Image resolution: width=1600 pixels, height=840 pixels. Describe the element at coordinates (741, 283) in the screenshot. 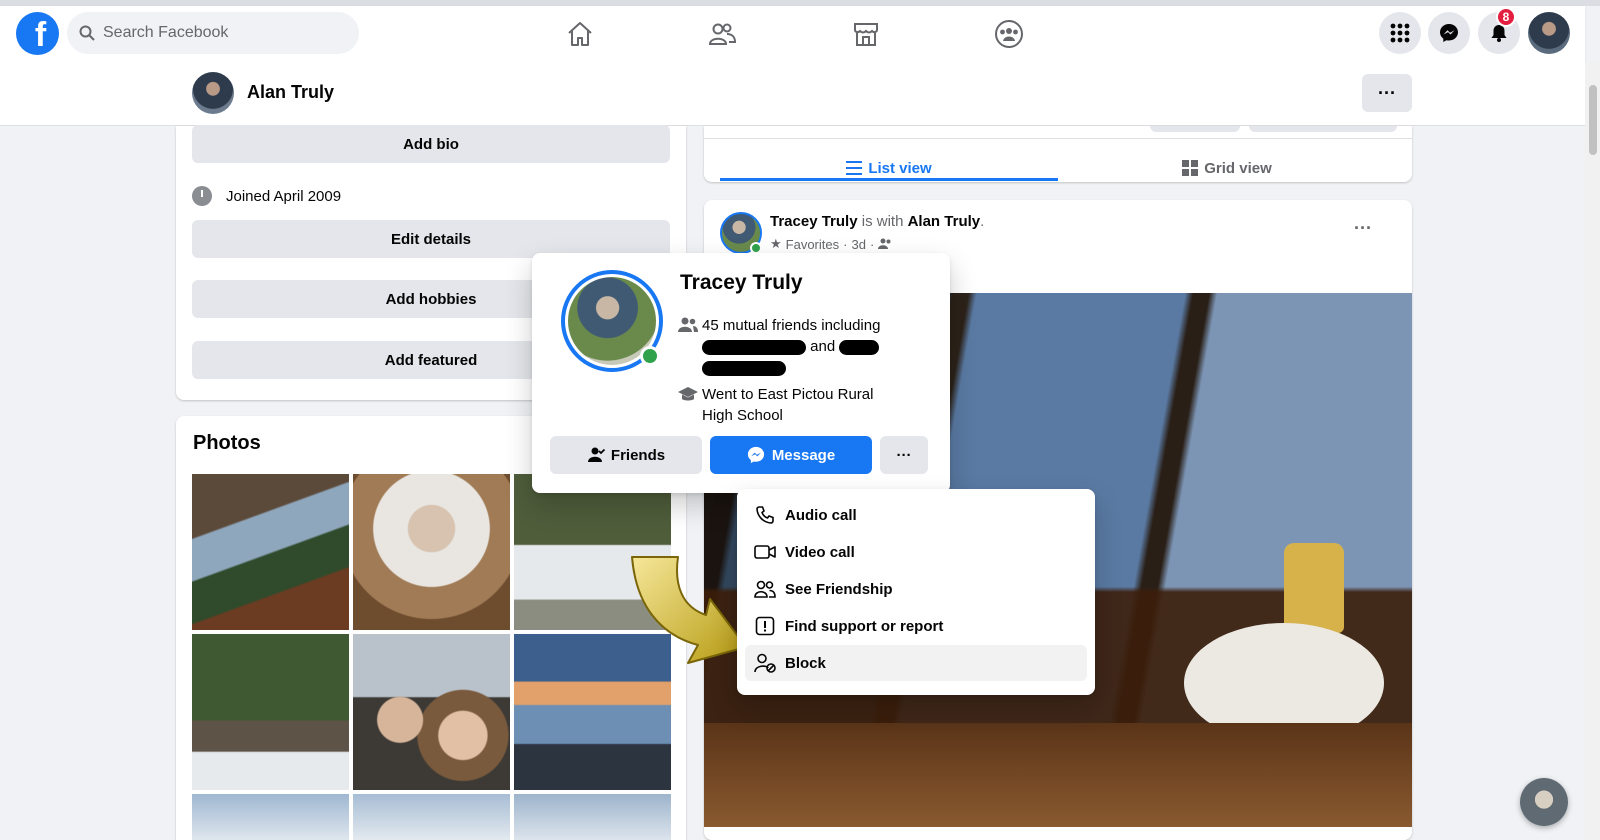

I see `hovercard-name: Tracey Truly` at that location.